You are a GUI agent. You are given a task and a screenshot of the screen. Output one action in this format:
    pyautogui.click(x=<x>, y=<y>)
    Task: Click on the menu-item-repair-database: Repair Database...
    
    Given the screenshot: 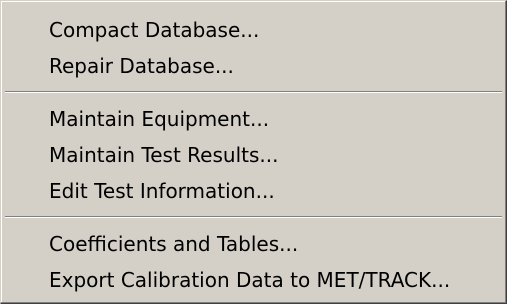 What is the action you would take?
    pyautogui.click(x=253, y=66)
    